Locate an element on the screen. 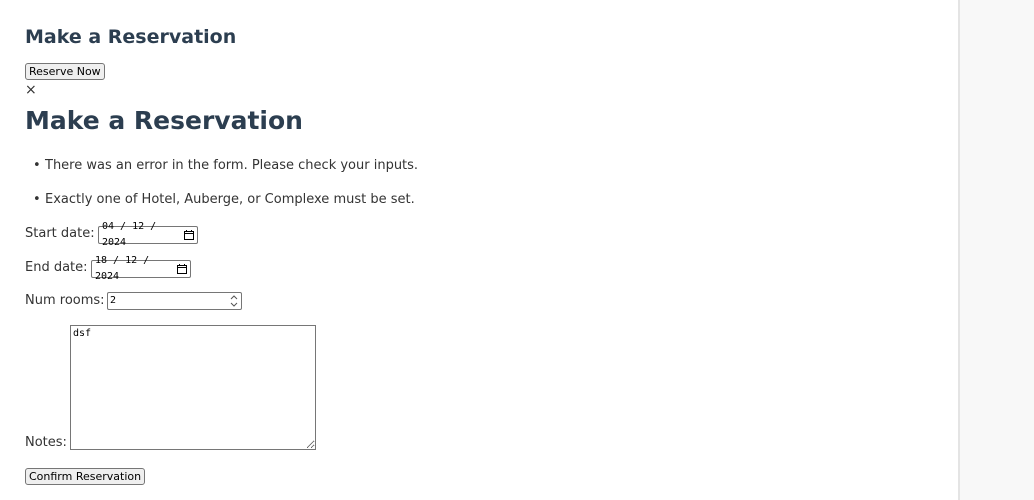  start-date-input: 04 / 12 / 2024 is located at coordinates (148, 234).